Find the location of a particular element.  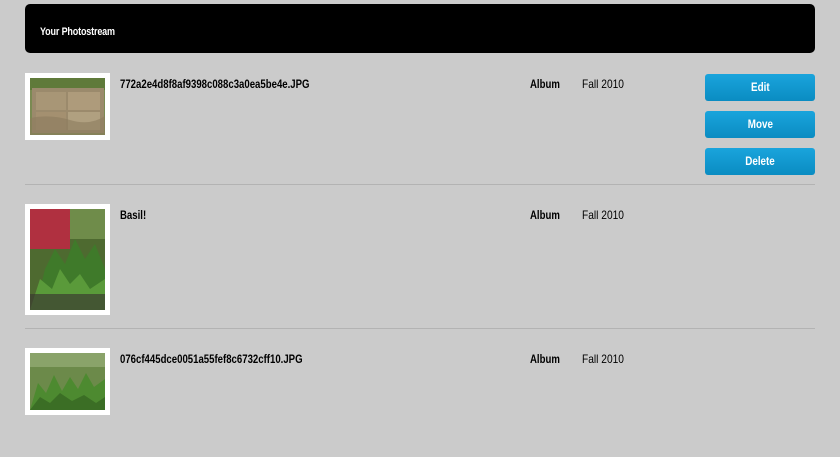

edit-button: Edit is located at coordinates (760, 87).